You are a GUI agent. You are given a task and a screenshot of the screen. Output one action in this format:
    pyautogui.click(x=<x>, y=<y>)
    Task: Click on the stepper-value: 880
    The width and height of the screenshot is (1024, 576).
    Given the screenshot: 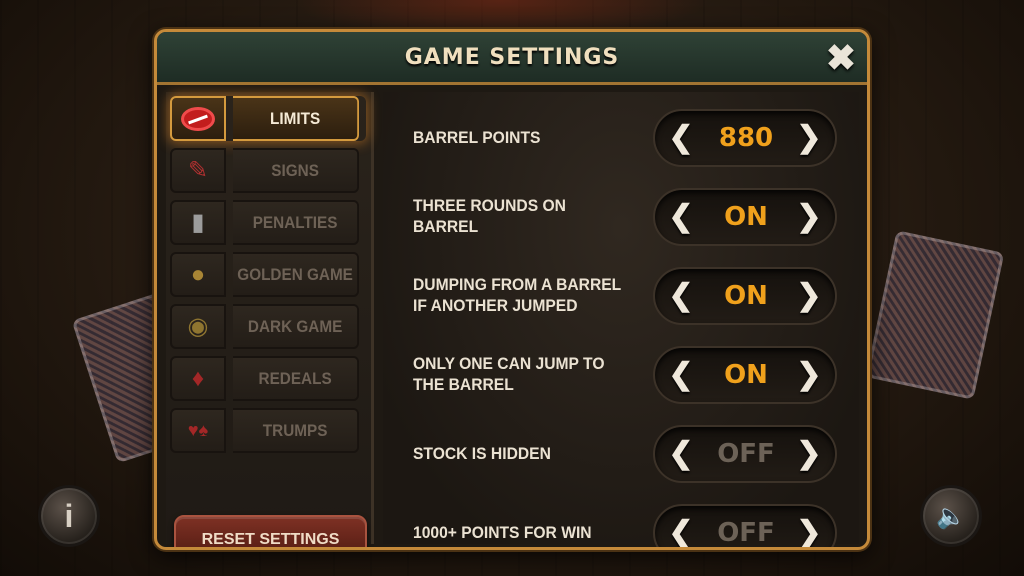 What is the action you would take?
    pyautogui.click(x=746, y=138)
    